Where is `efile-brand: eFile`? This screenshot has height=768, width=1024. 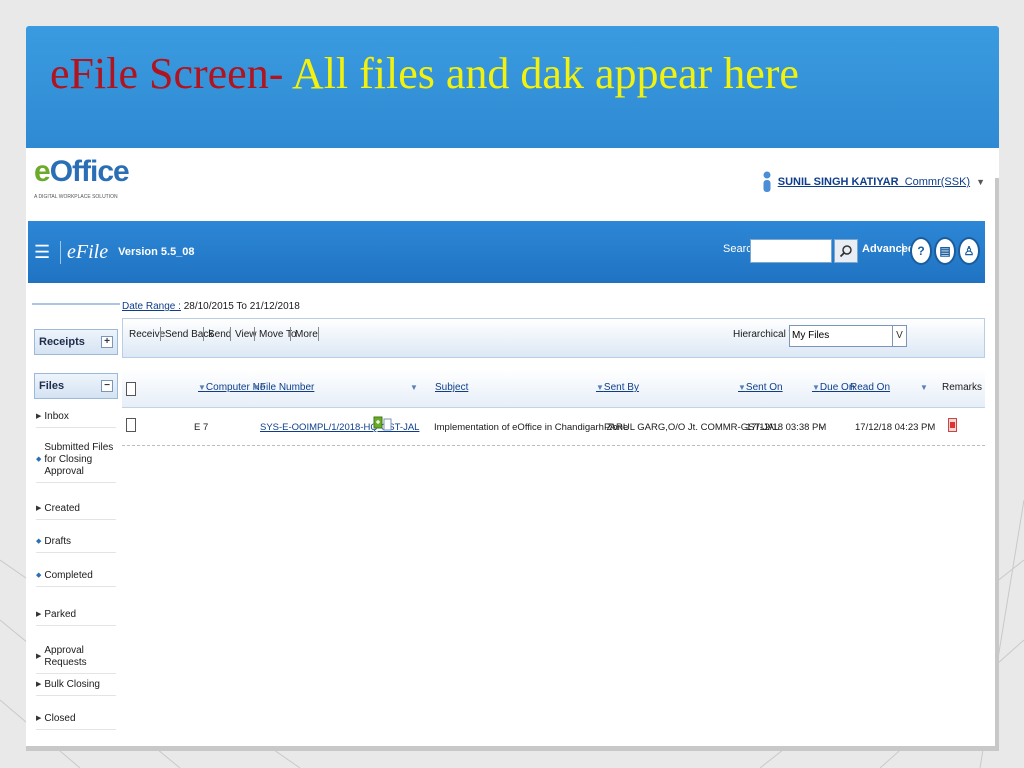
efile-brand: eFile is located at coordinates (84, 252).